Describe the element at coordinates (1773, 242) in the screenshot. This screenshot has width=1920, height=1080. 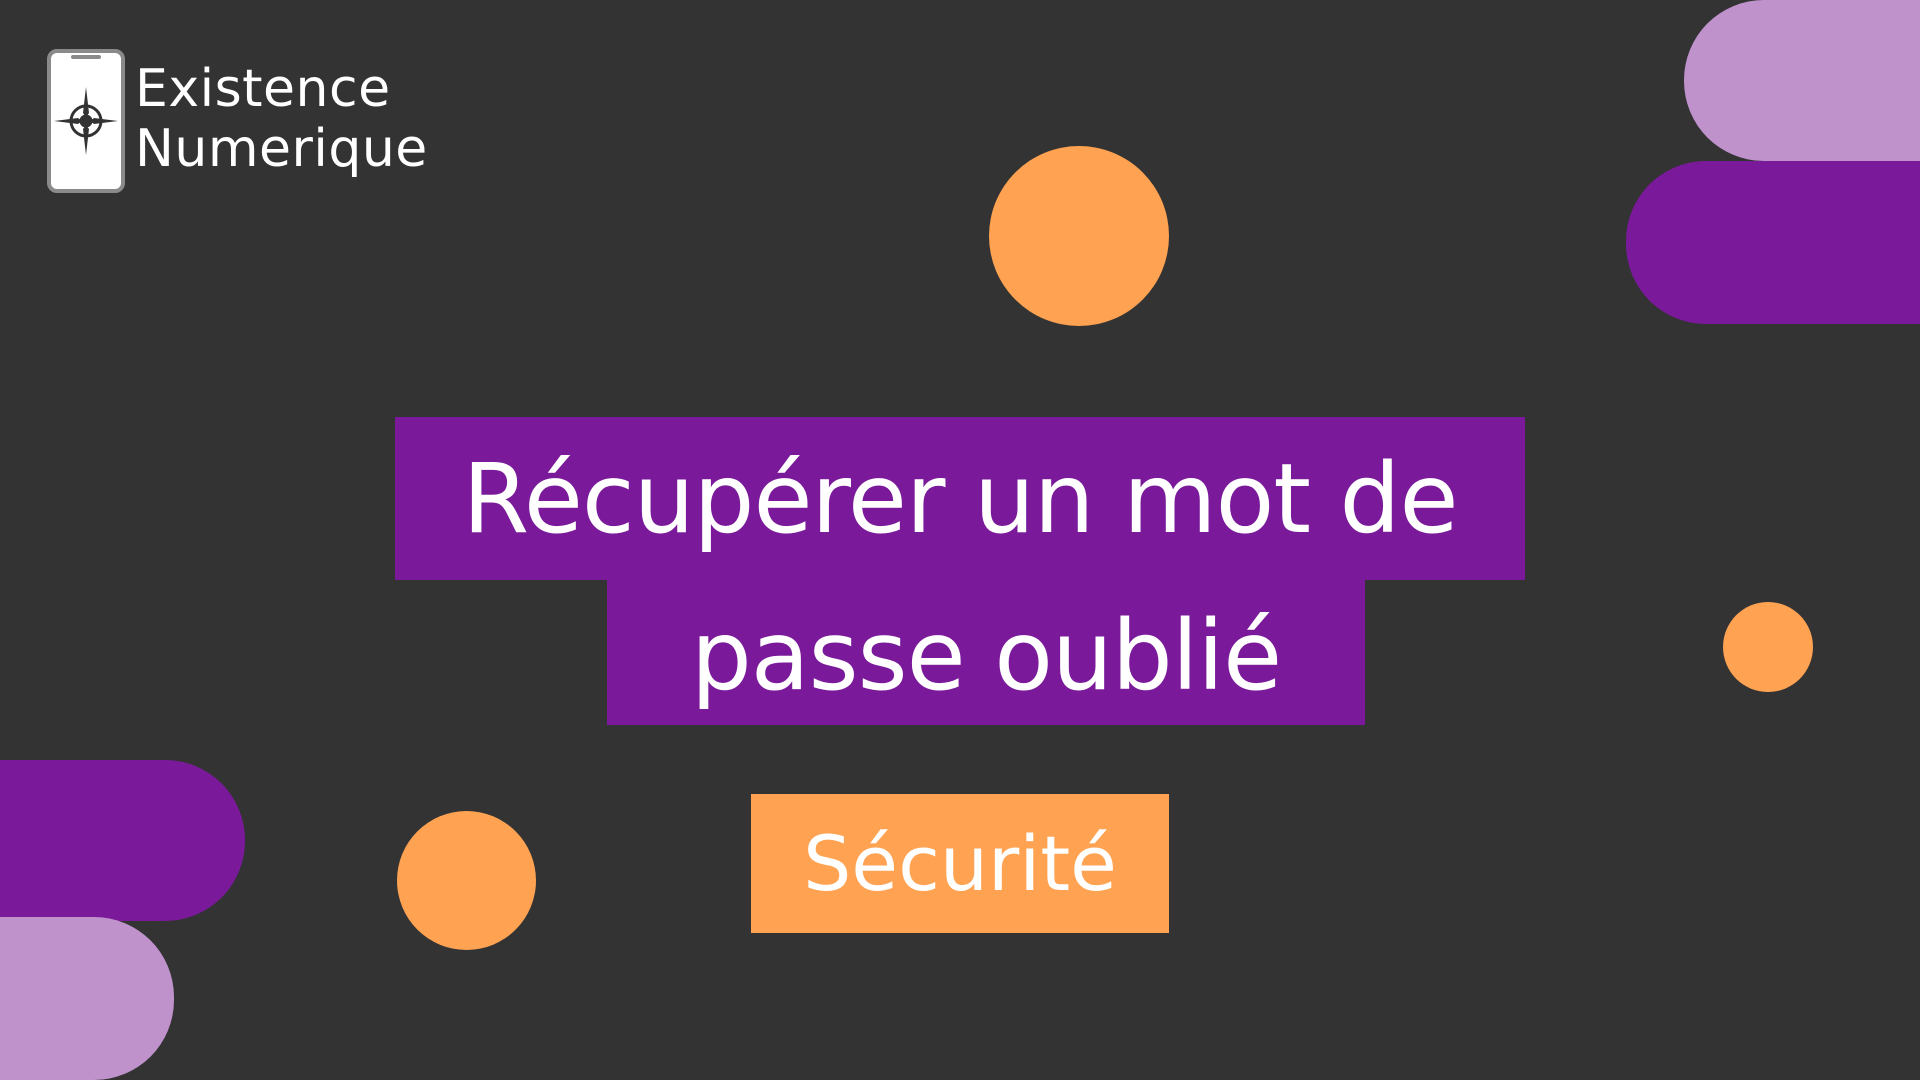
I see `purple-pill-top-right` at that location.